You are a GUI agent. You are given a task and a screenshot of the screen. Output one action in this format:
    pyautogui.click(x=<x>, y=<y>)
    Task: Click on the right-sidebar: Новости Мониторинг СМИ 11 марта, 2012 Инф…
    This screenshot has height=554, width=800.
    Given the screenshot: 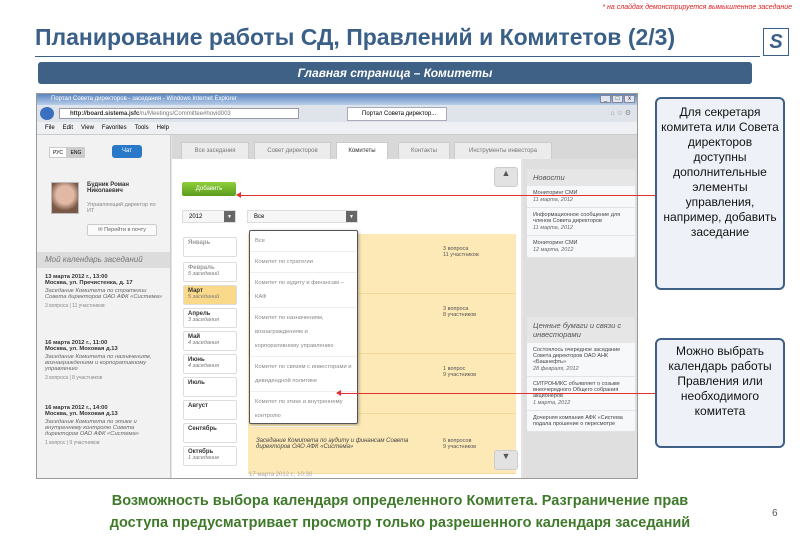 What is the action you would take?
    pyautogui.click(x=580, y=318)
    